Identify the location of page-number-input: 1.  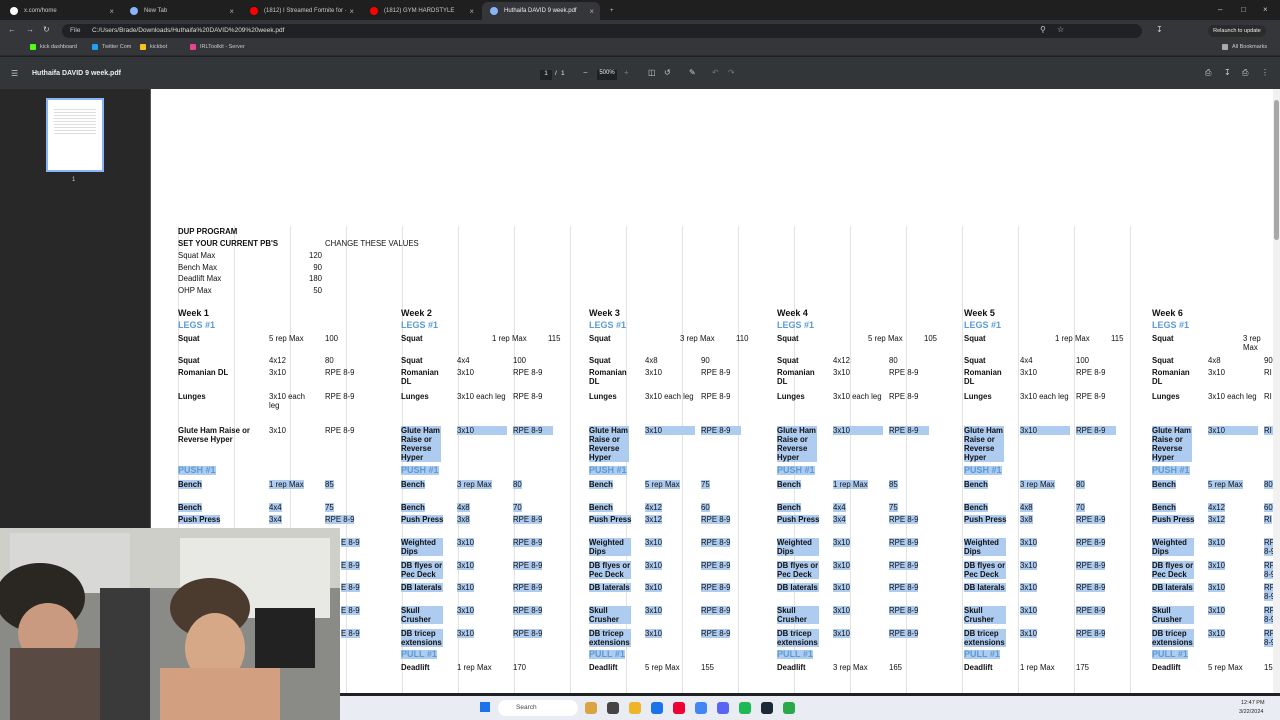
(546, 75).